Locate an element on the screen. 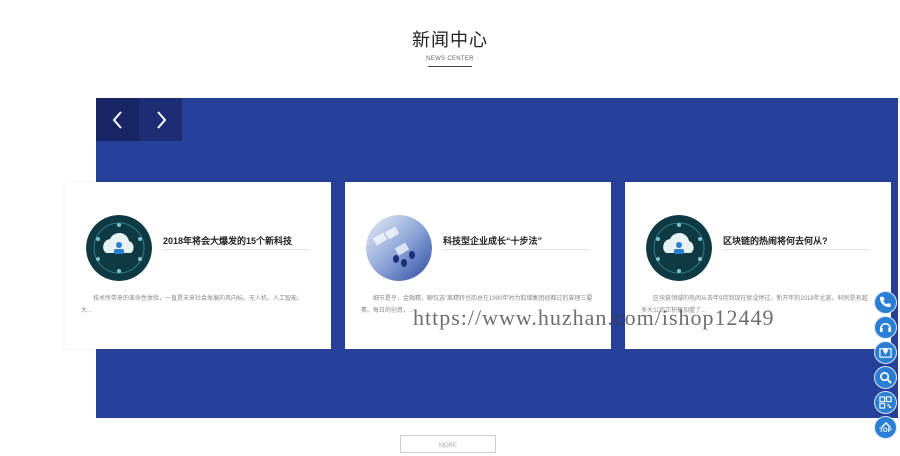  qrcode-icon is located at coordinates (885, 402).